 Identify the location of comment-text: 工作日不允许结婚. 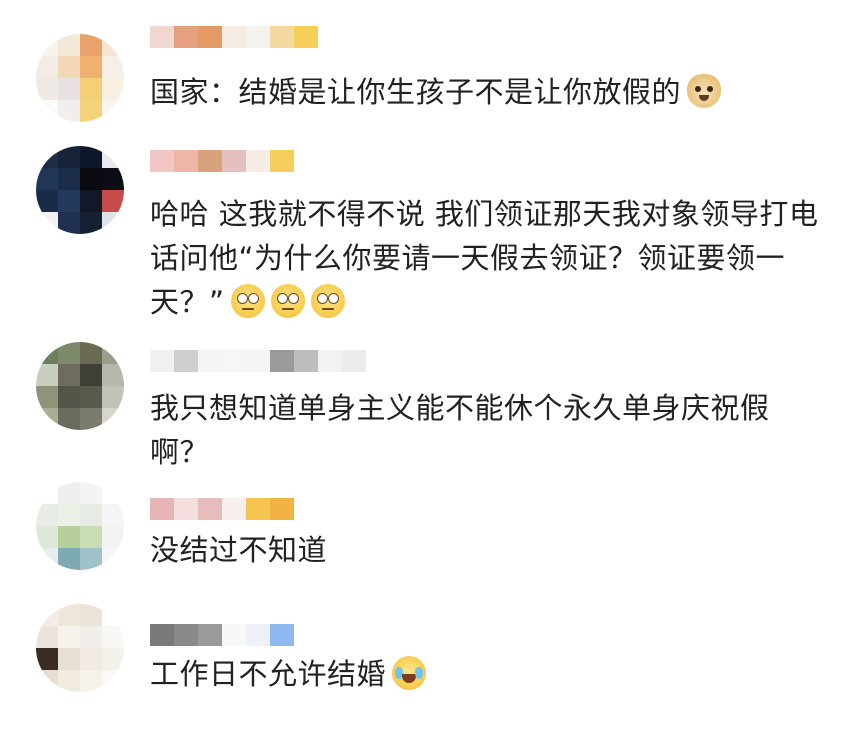
(485, 674).